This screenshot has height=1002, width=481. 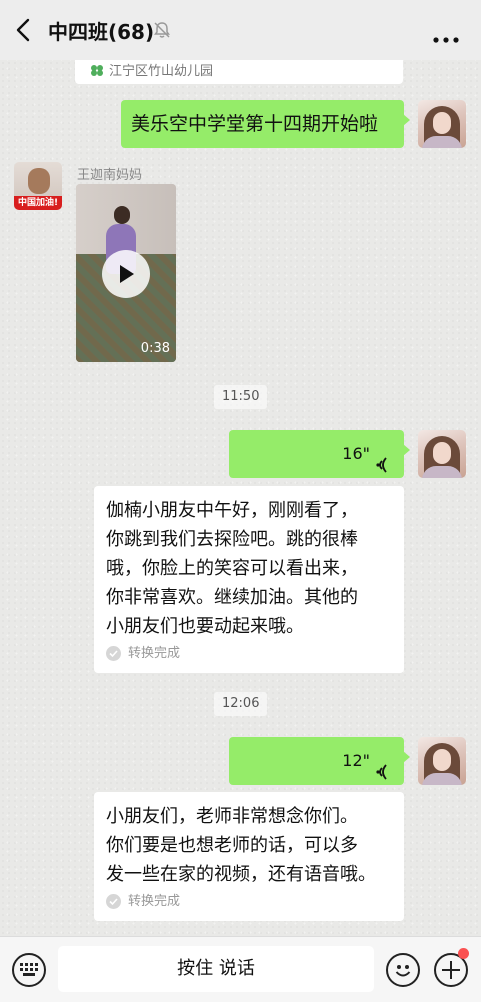 I want to click on transcript-line: 发一些在家的视频，还有语音哦。, so click(x=241, y=874).